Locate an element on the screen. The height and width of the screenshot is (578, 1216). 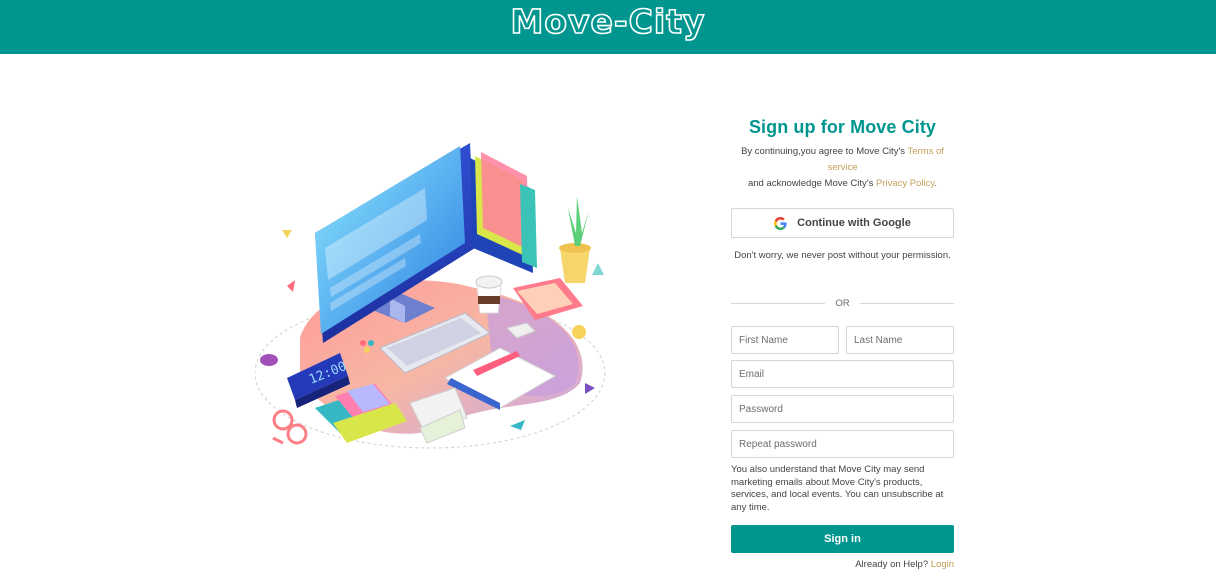
google-button-label: Continue with Google is located at coordinates (854, 223).